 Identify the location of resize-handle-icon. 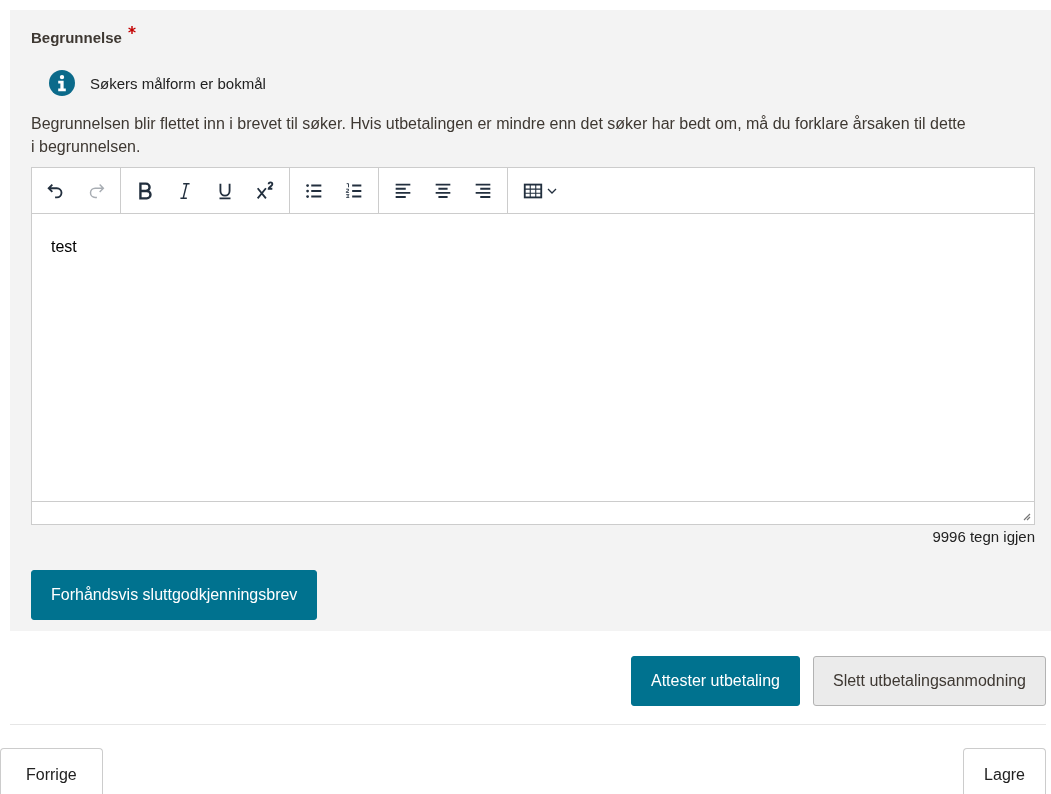
(1026, 516).